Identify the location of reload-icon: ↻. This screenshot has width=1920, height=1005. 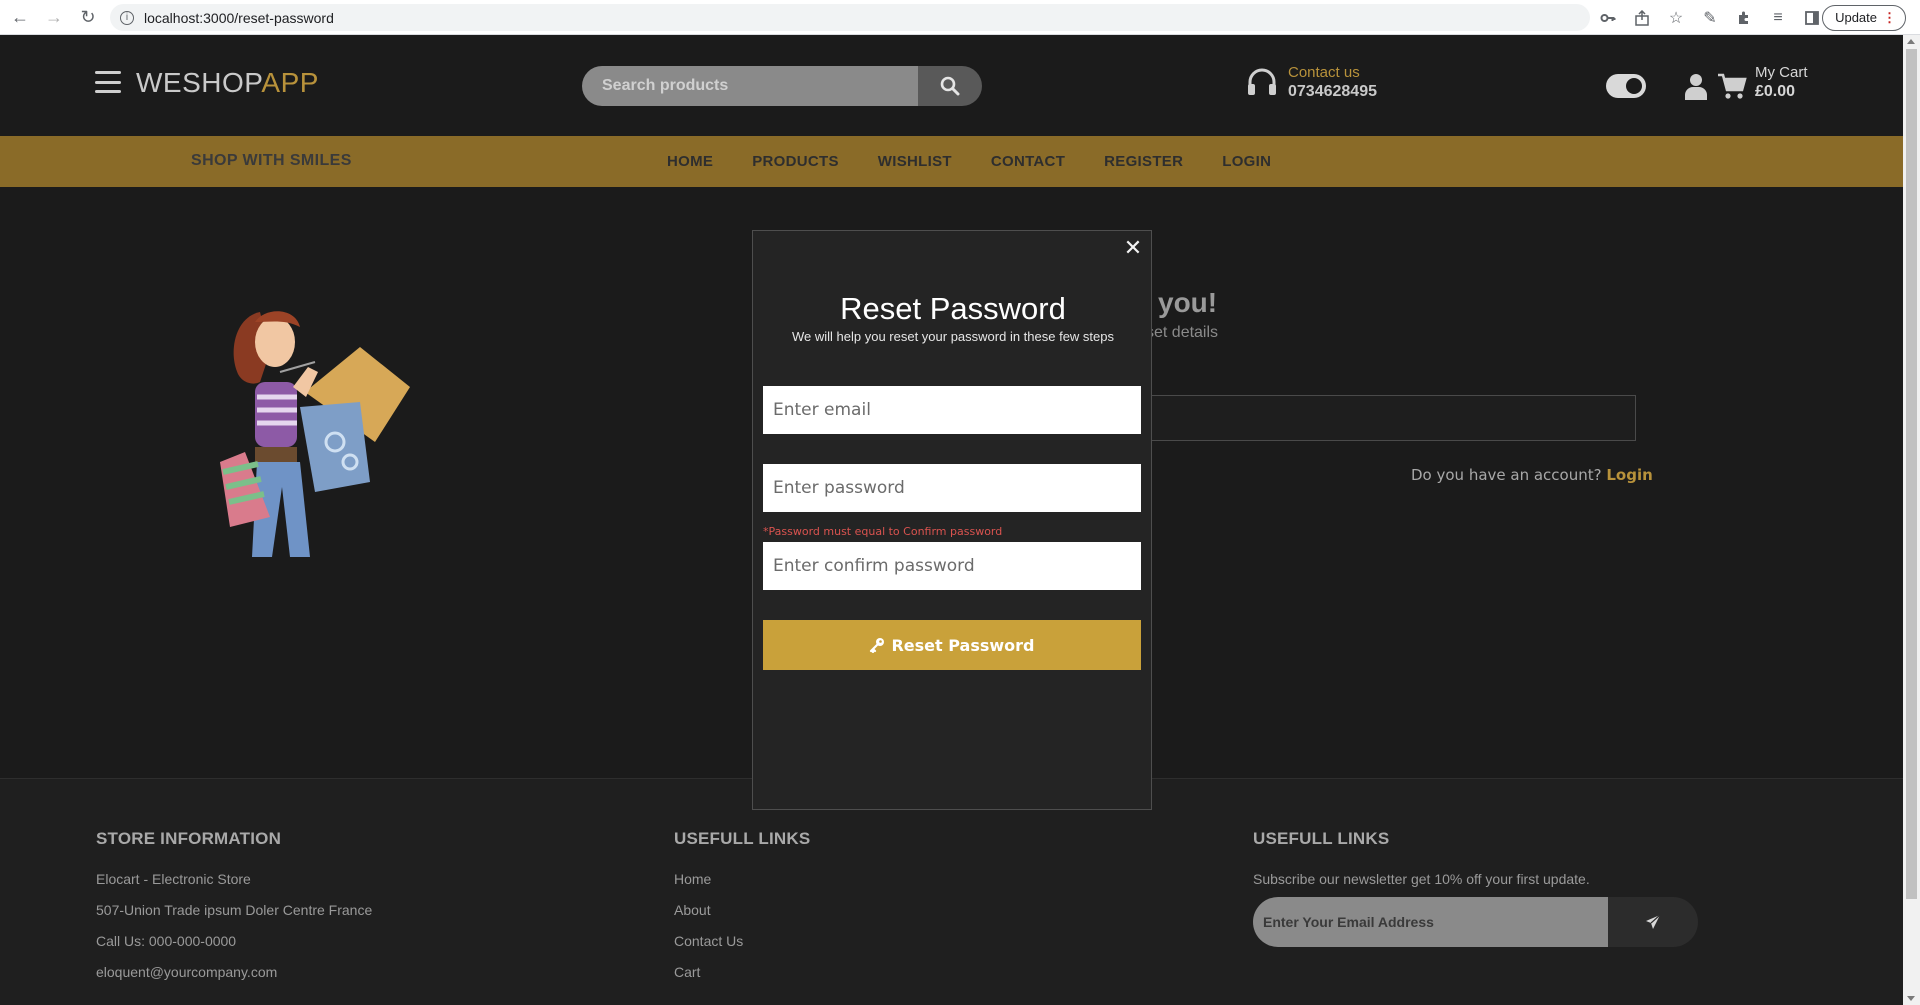
(88, 17).